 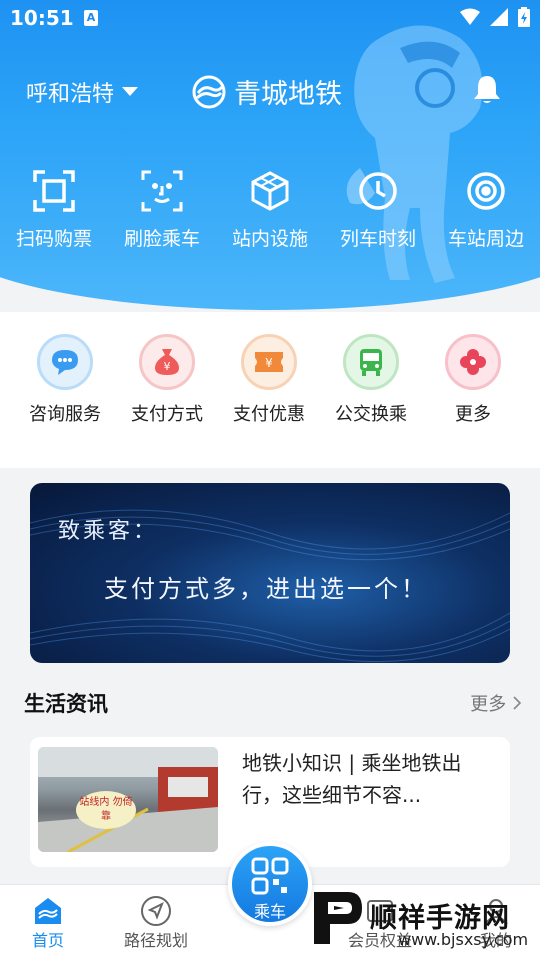 I want to click on menu-station-facility: 站内设施, so click(x=270, y=209).